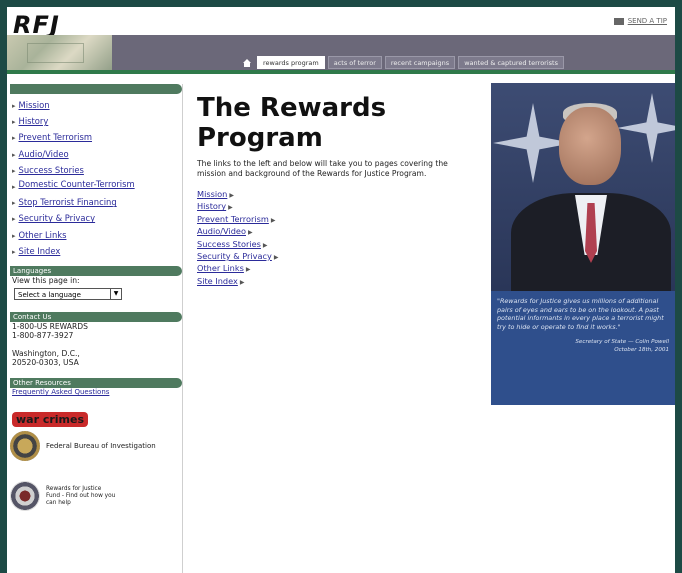  I want to click on sidebar-item-audio-video: ▸ Audio/Video, so click(96, 155).